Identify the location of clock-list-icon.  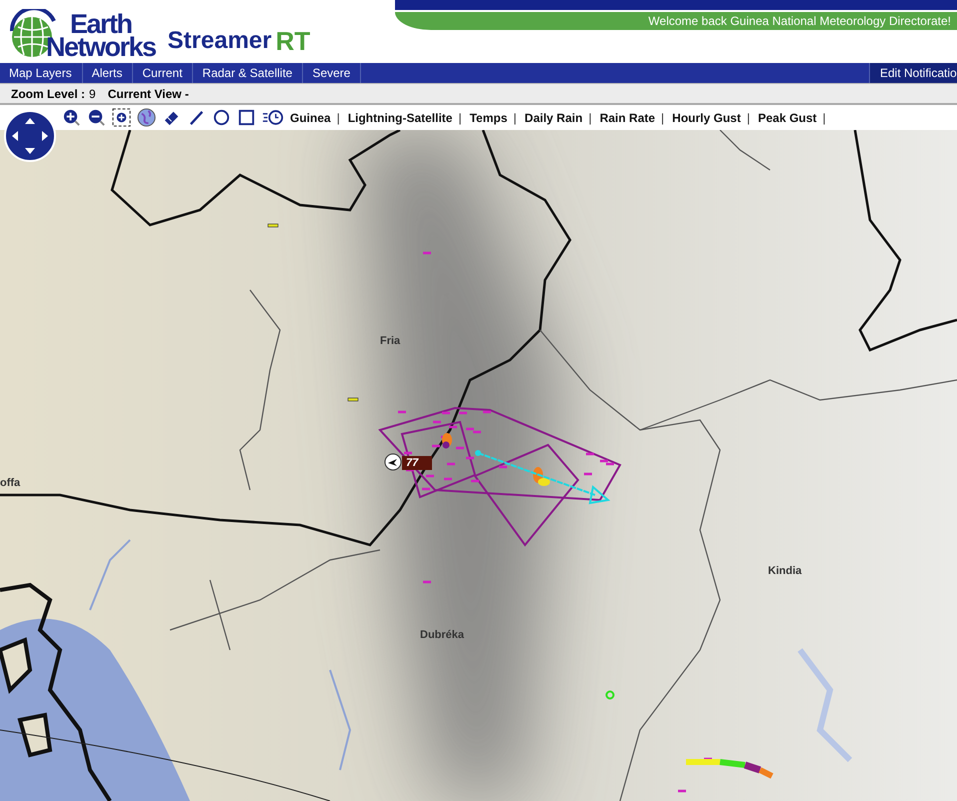
(273, 117).